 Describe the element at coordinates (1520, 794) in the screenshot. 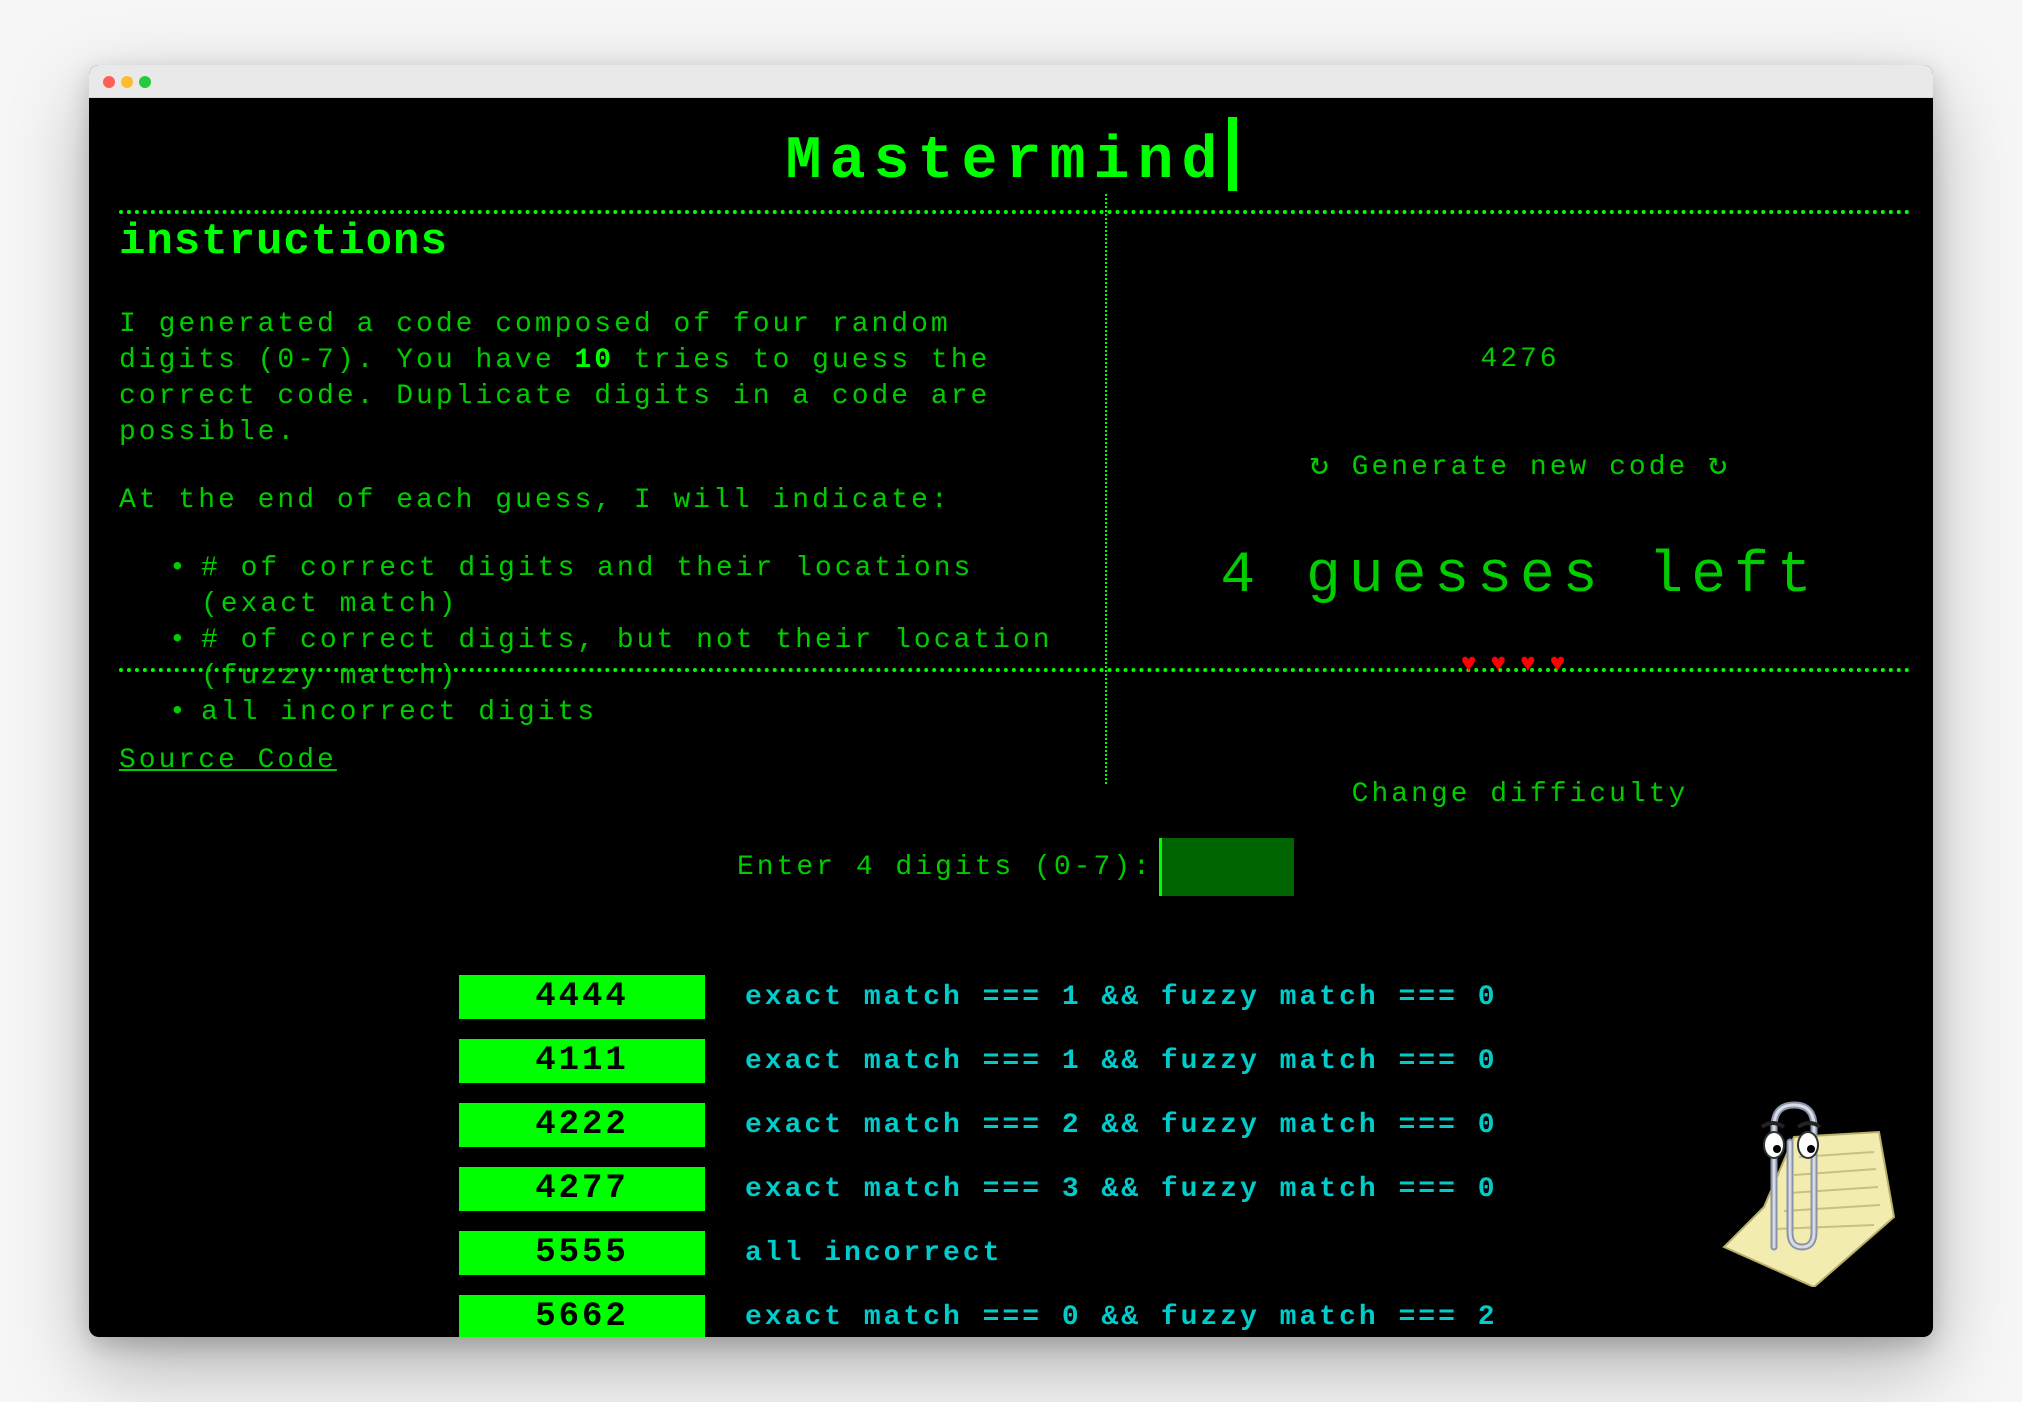

I see `change-difficulty-button: Change difficulty` at that location.